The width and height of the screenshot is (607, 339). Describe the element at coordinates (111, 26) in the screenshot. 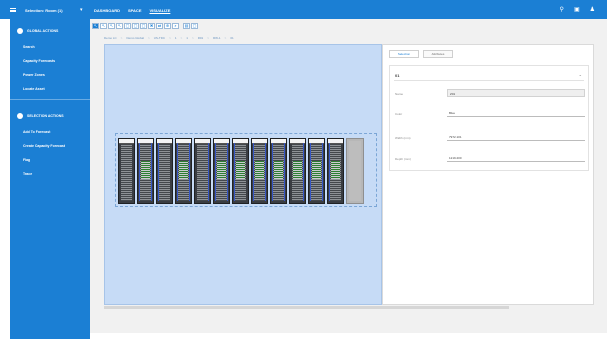

I see `pan-tool-button: ↖` at that location.